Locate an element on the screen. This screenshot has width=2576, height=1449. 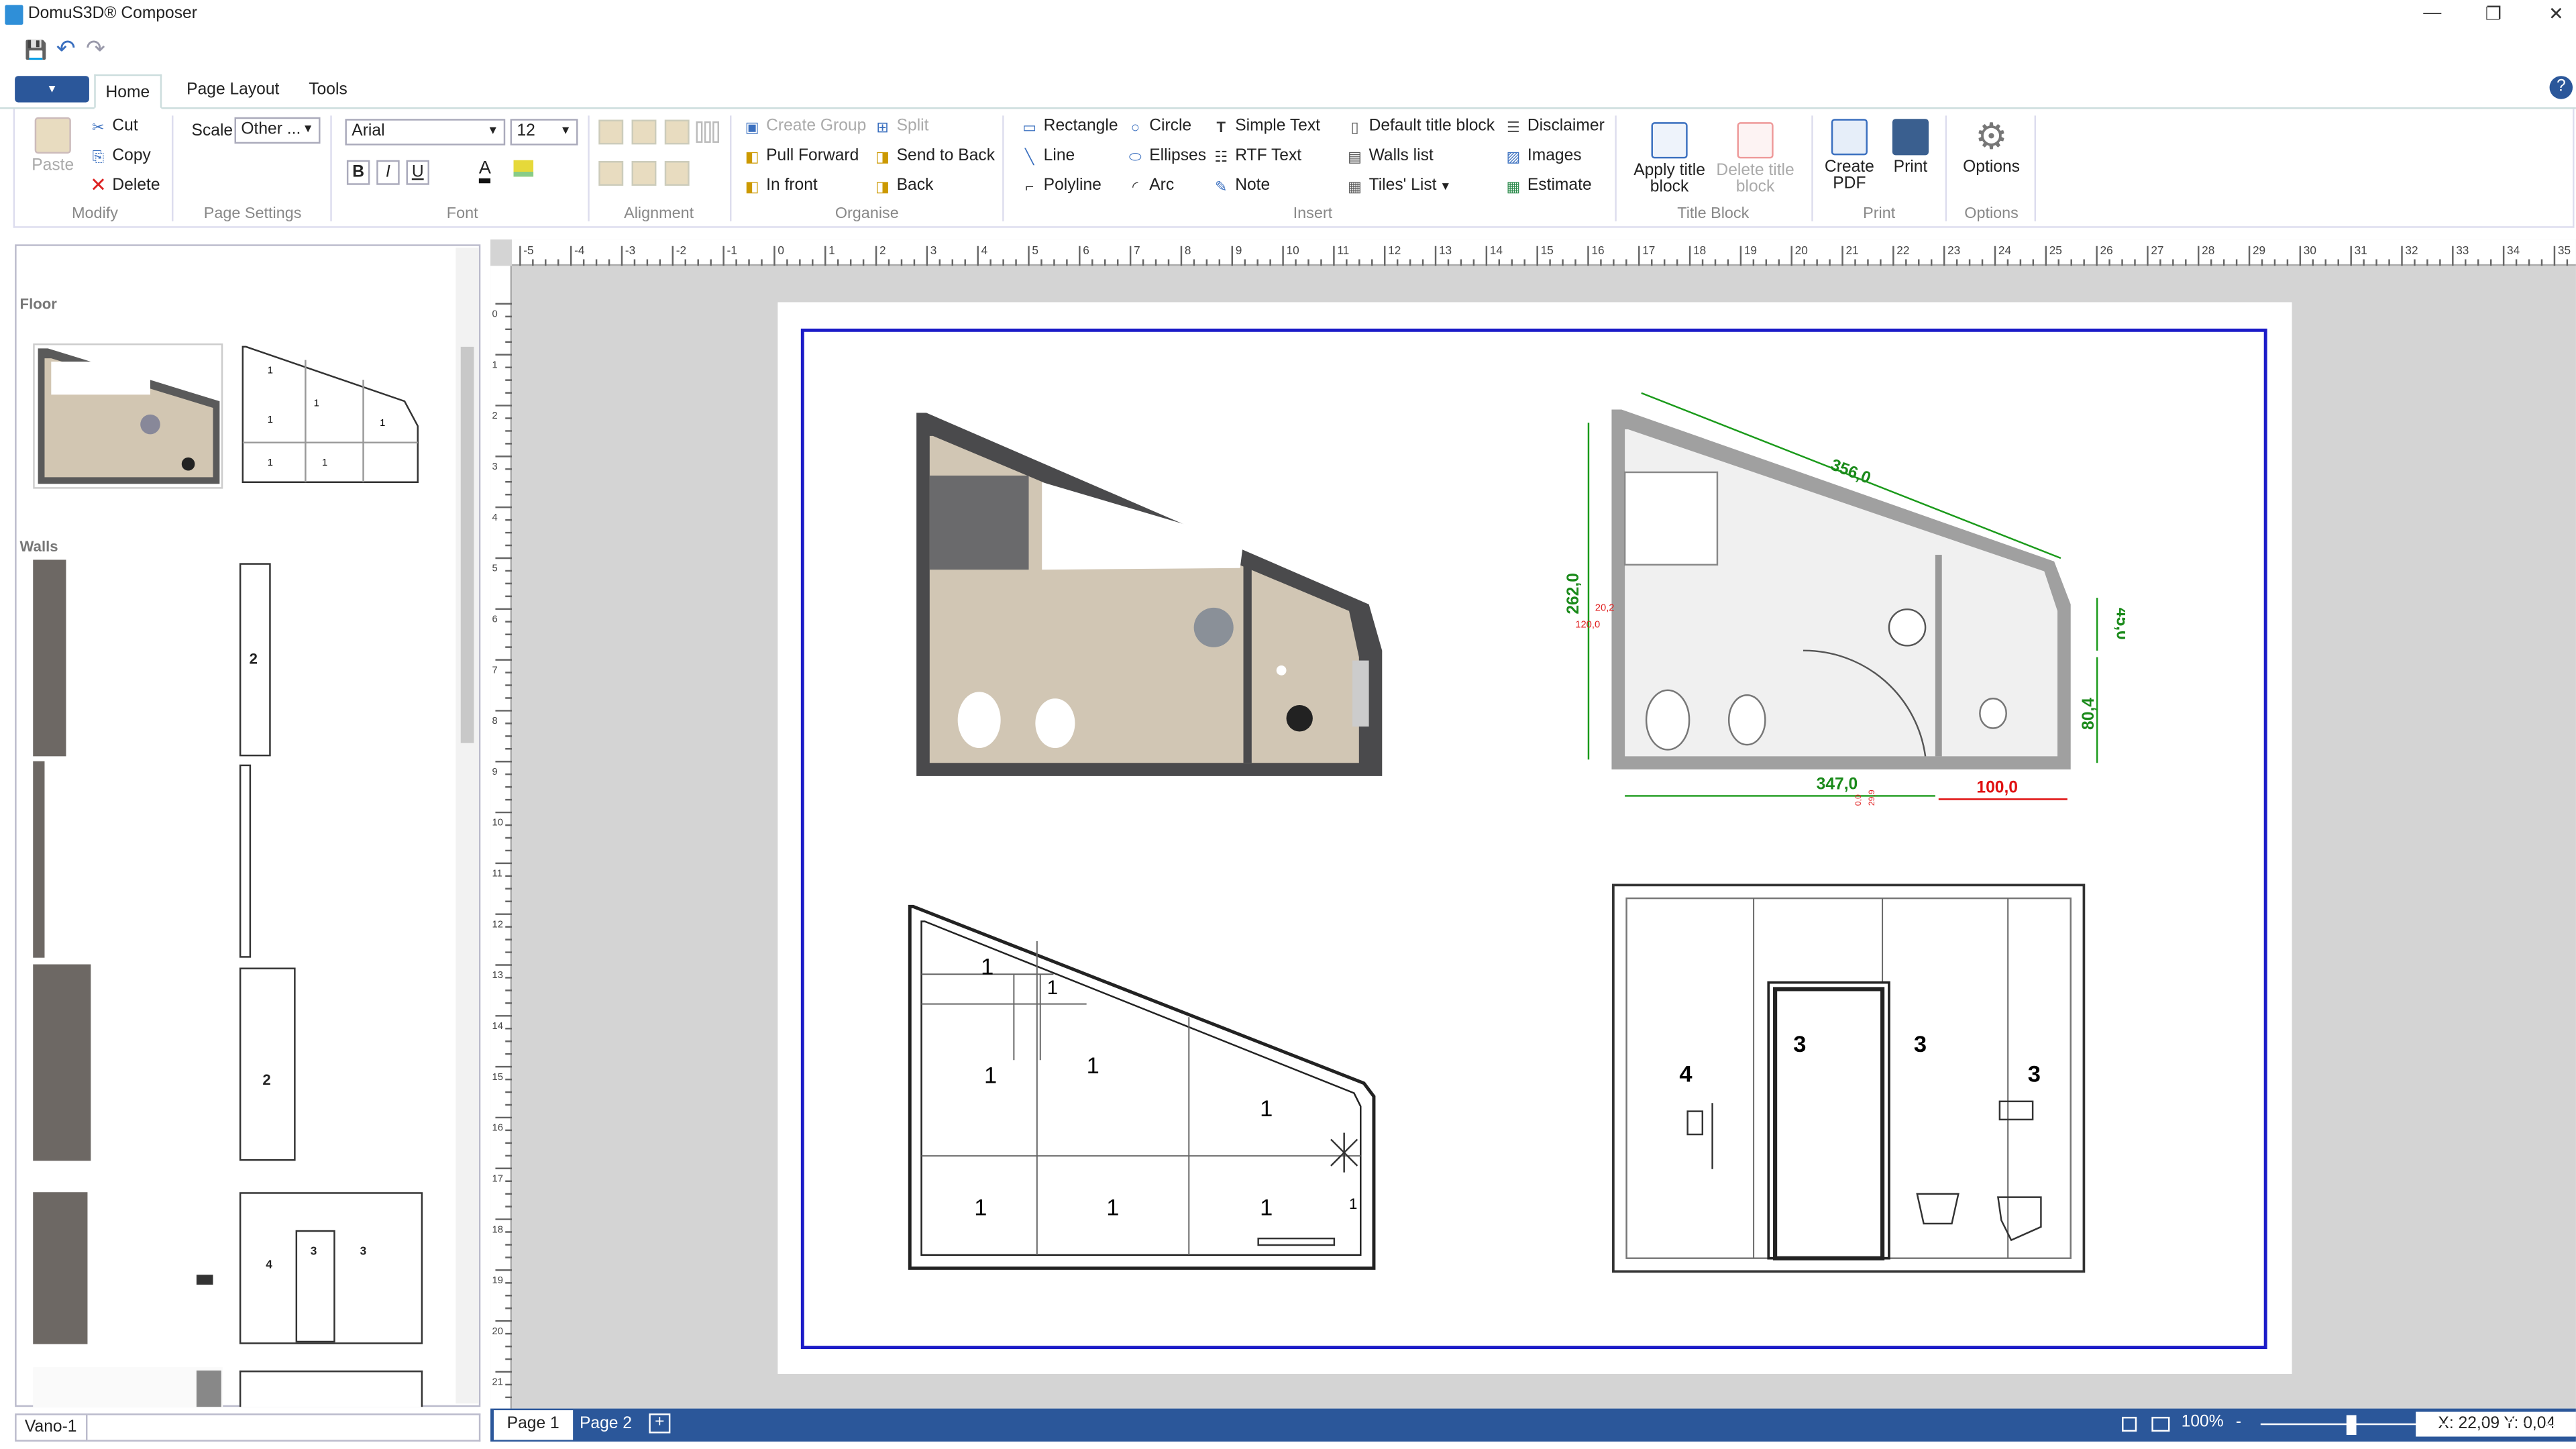
underline-button: U is located at coordinates (417, 172).